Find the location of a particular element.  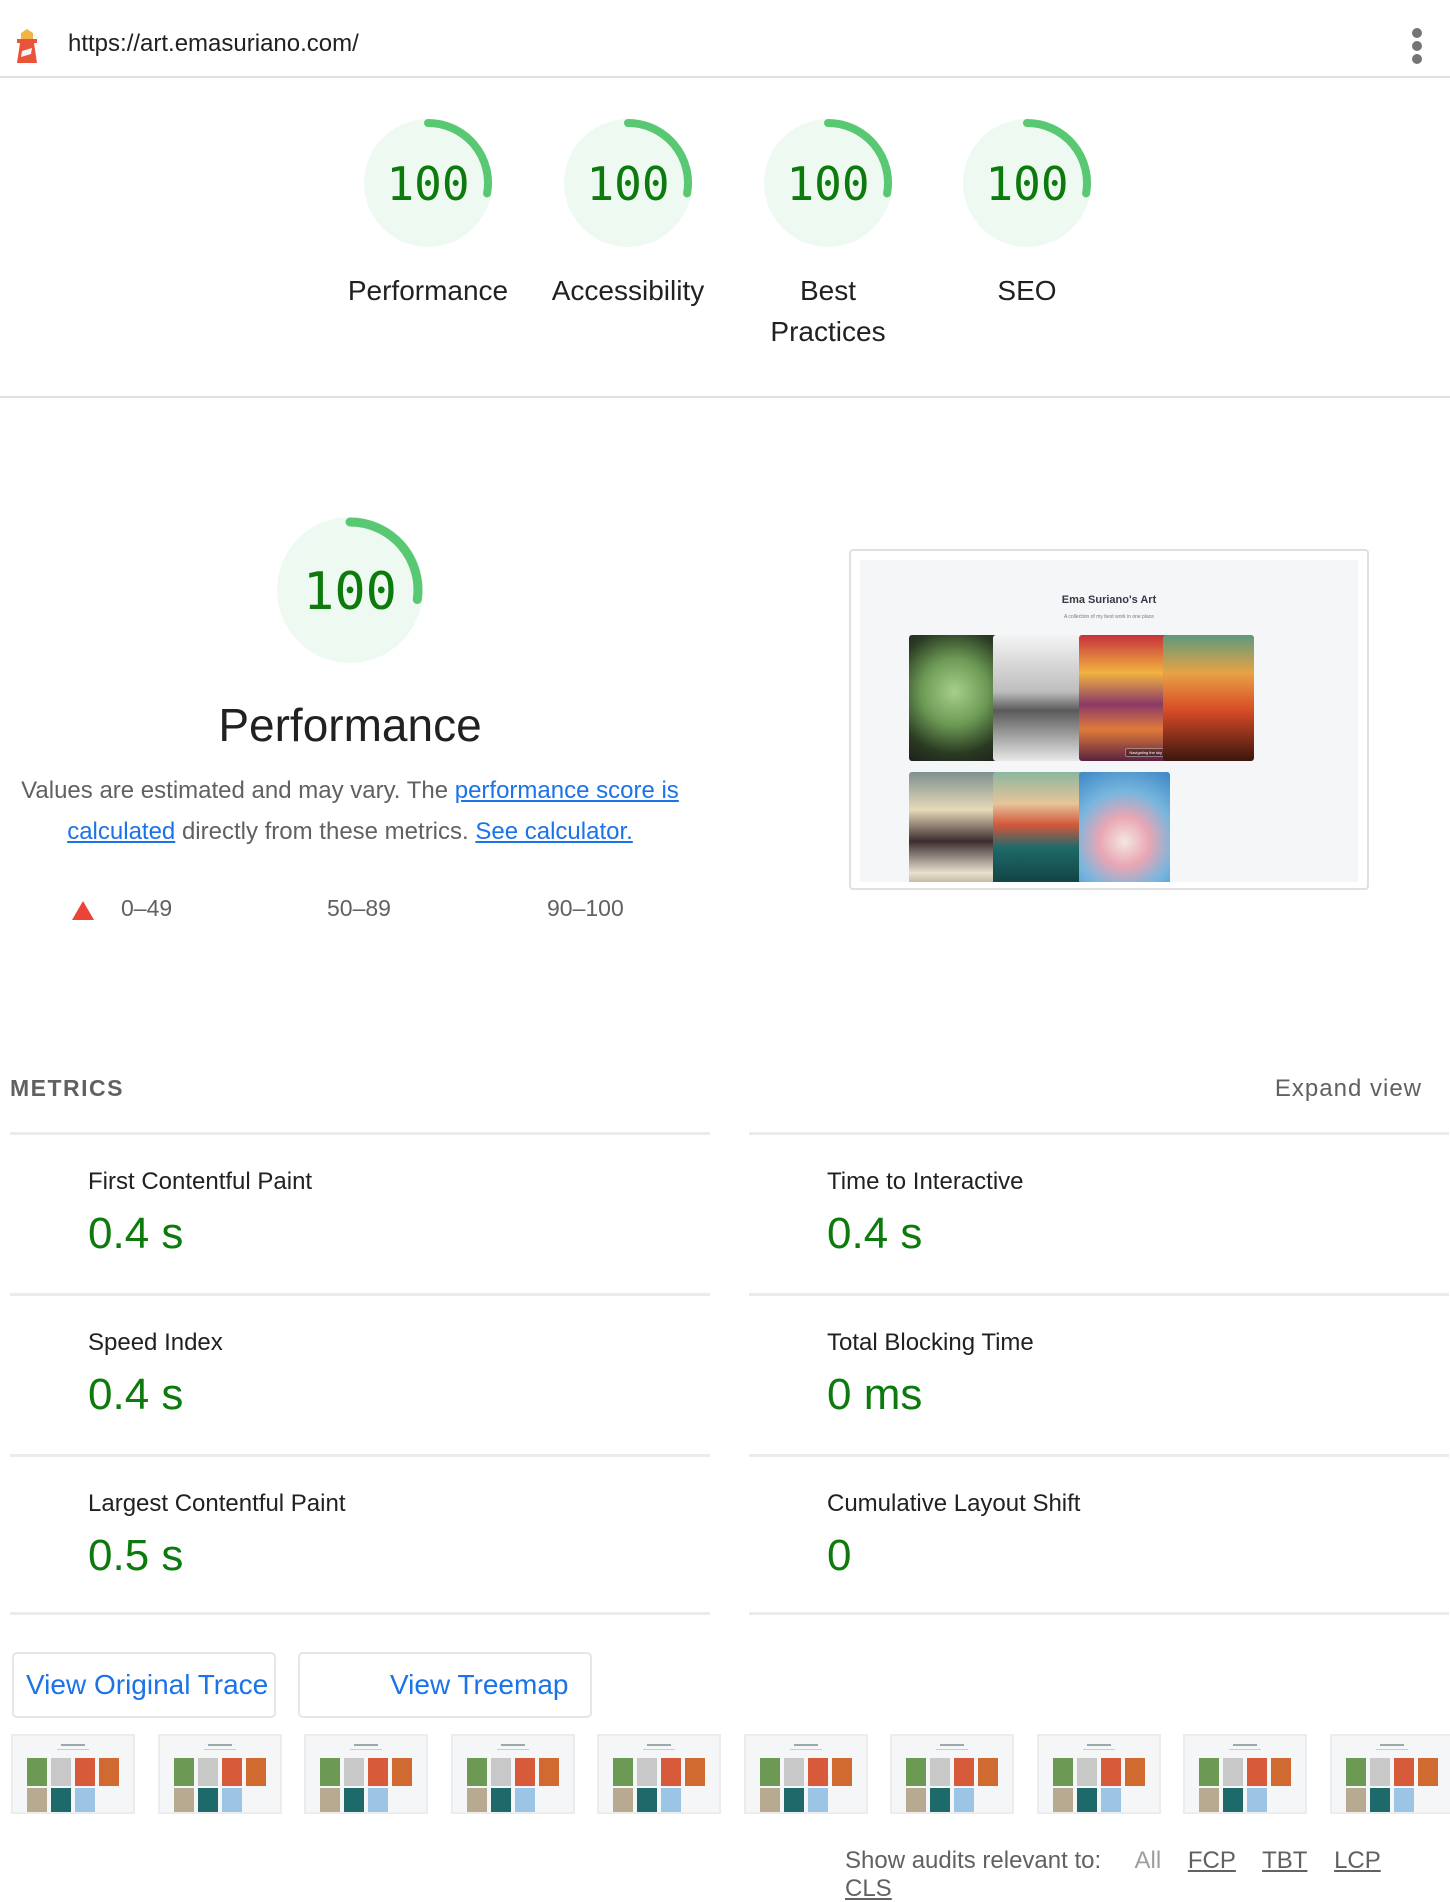

filter-cls: CLS is located at coordinates (868, 1888).